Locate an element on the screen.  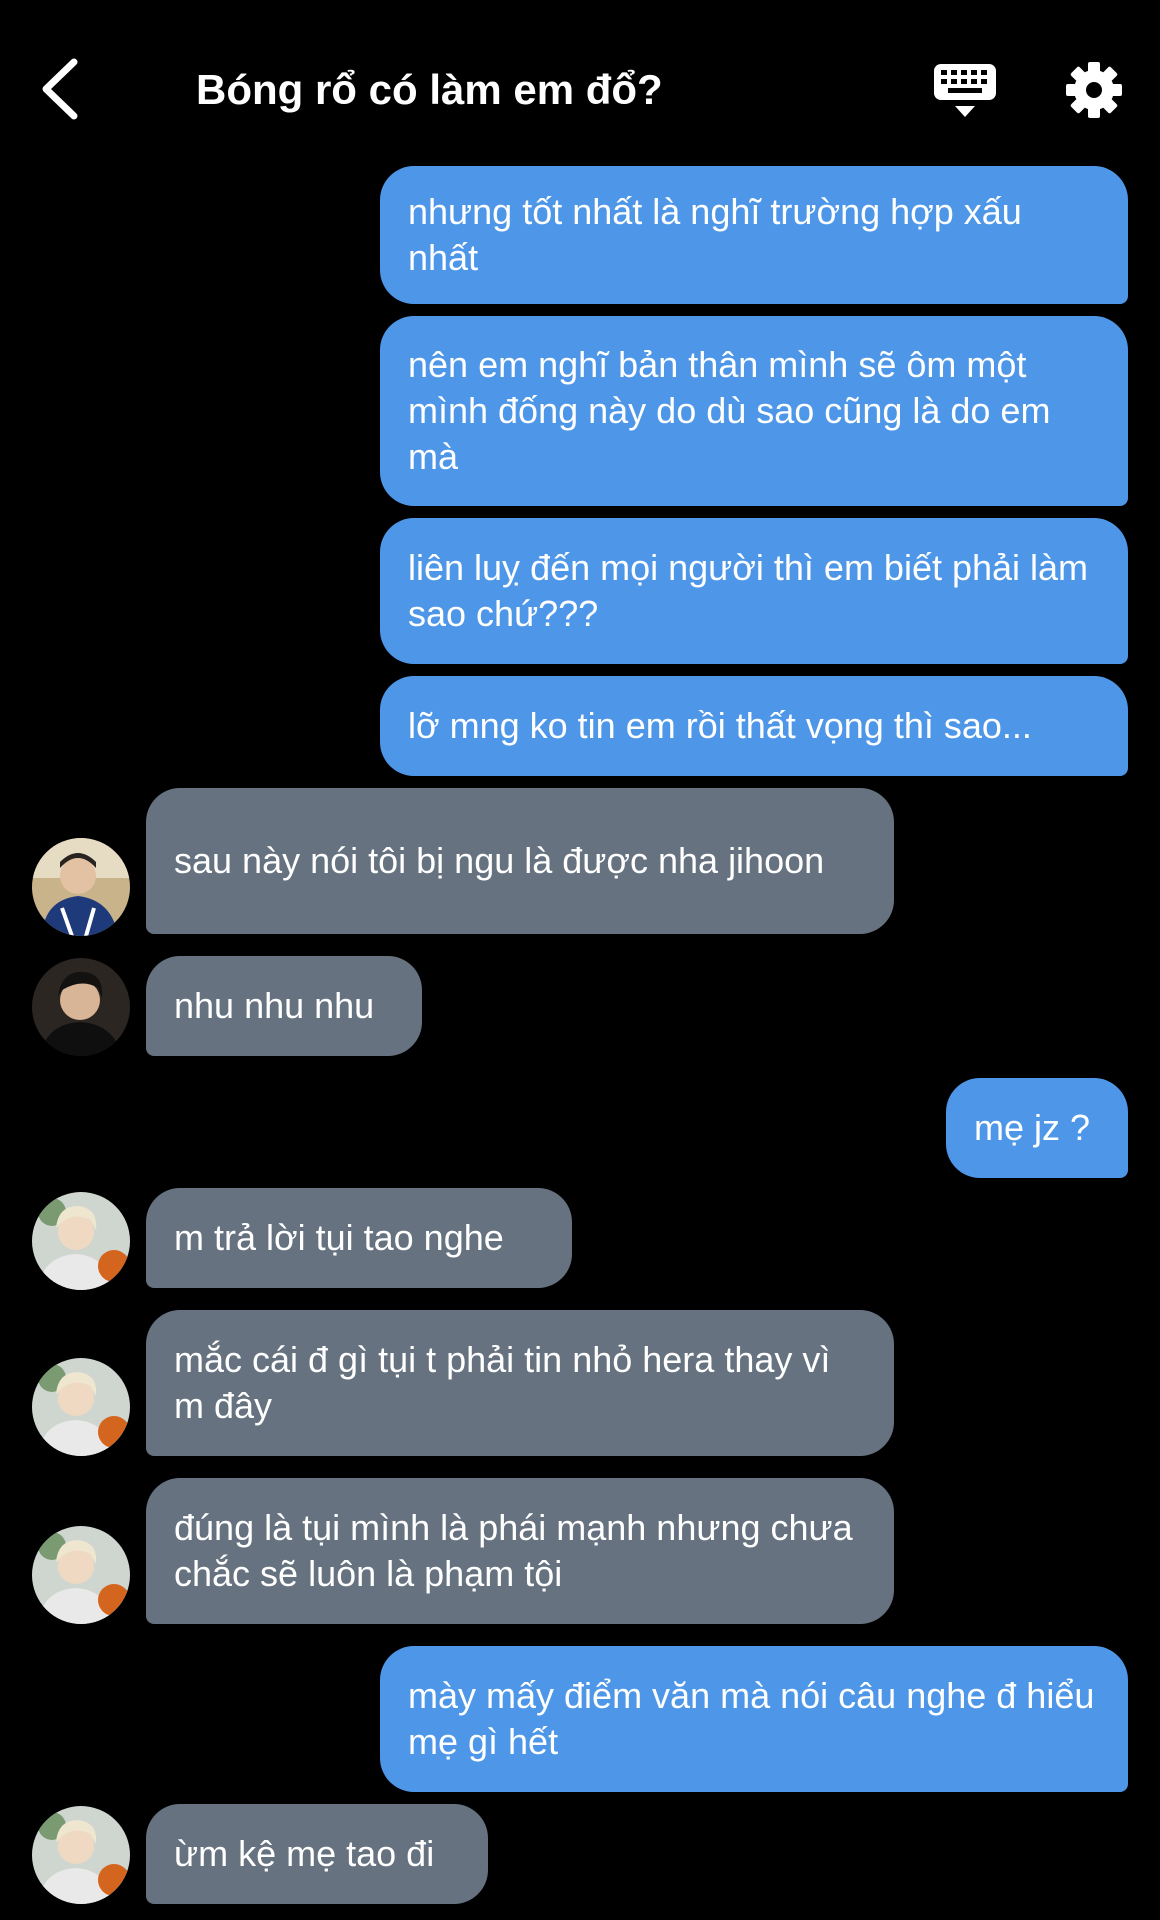
message-text: ừm kệ mẹ tao đi is located at coordinates (304, 1853).